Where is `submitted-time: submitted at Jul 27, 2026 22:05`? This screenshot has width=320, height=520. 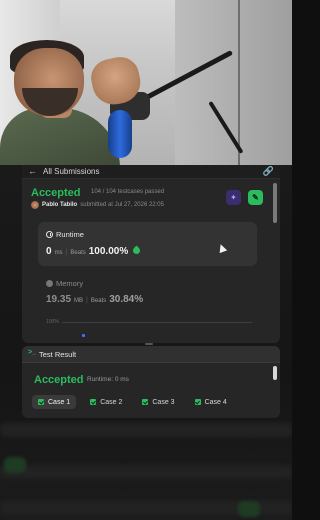 submitted-time: submitted at Jul 27, 2026 22:05 is located at coordinates (122, 205).